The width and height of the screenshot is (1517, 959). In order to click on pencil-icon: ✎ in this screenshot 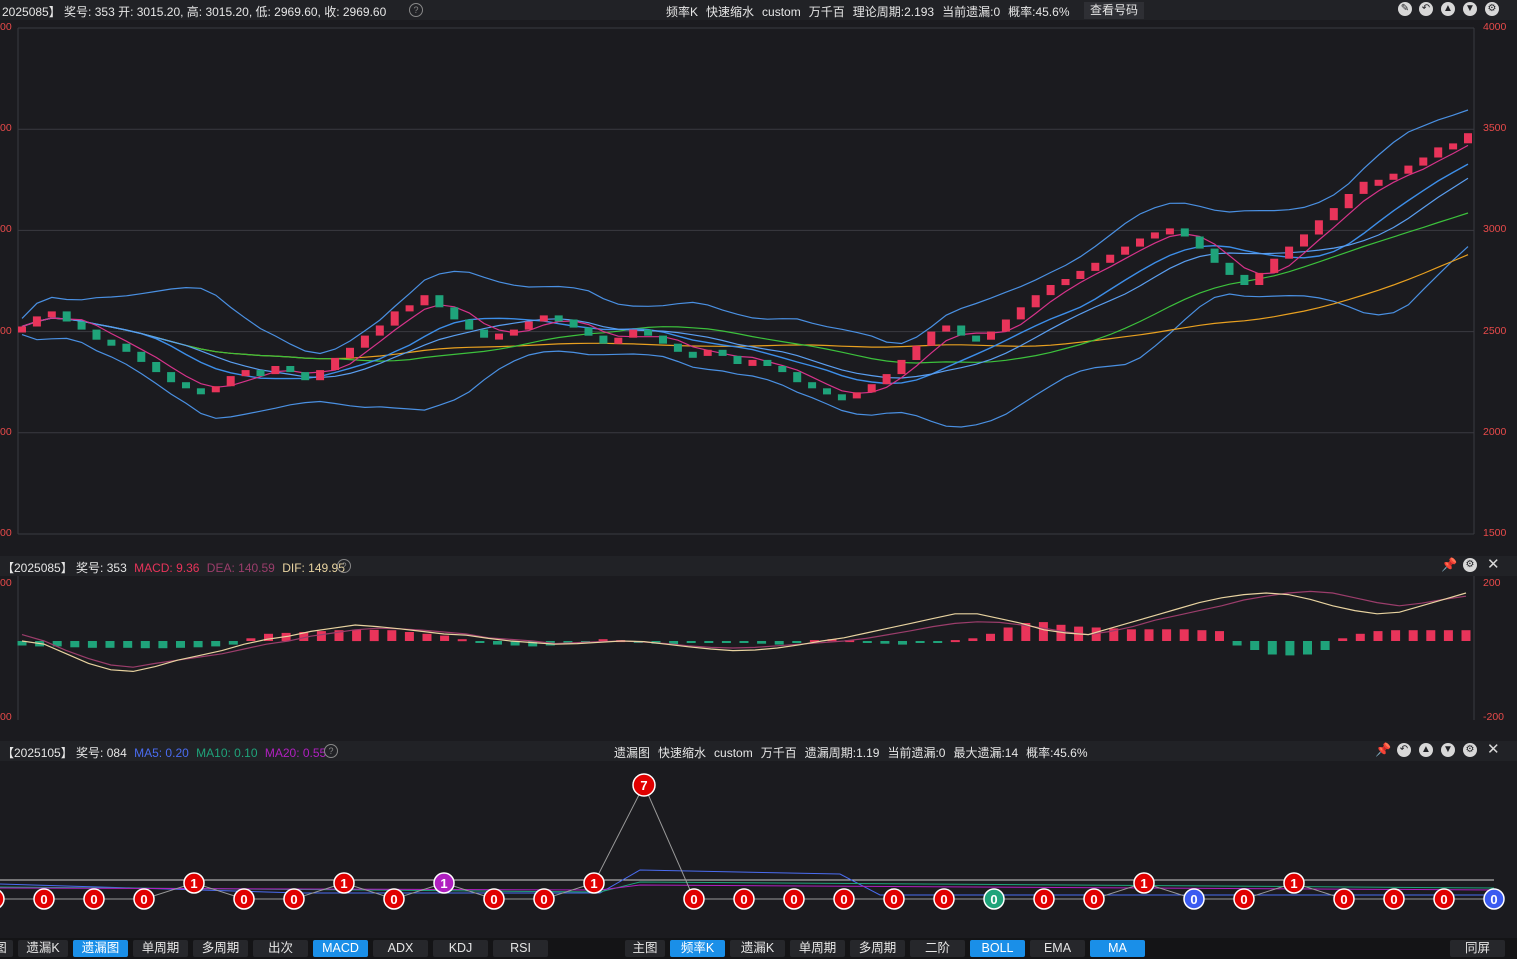, I will do `click(1405, 9)`.